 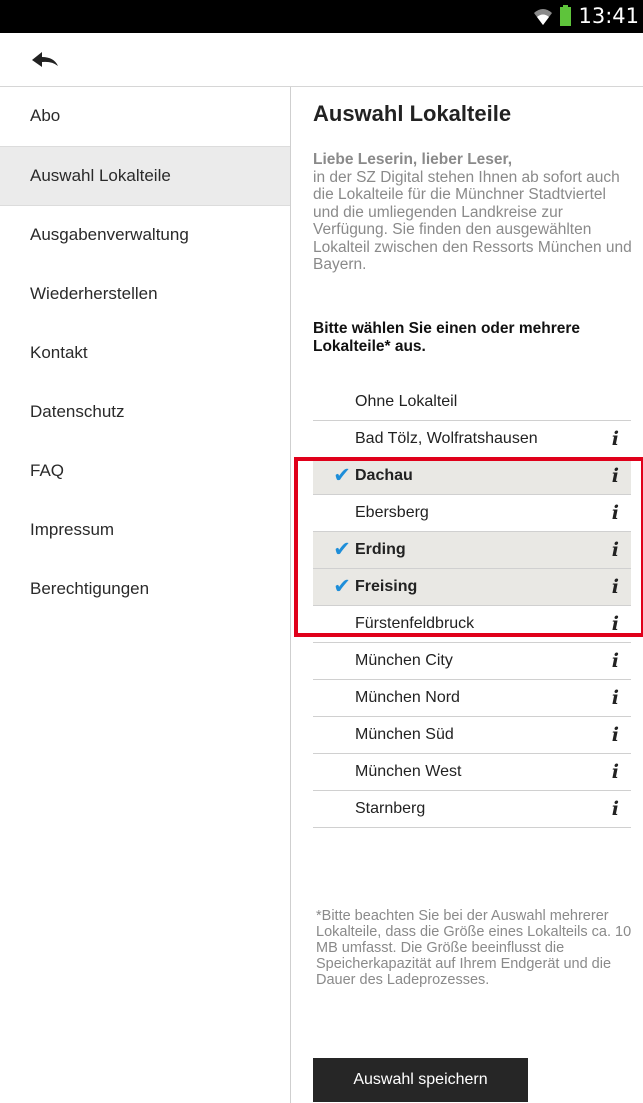 What do you see at coordinates (415, 623) in the screenshot?
I see `lokalteil-option-label: Fürstenfeldbruck` at bounding box center [415, 623].